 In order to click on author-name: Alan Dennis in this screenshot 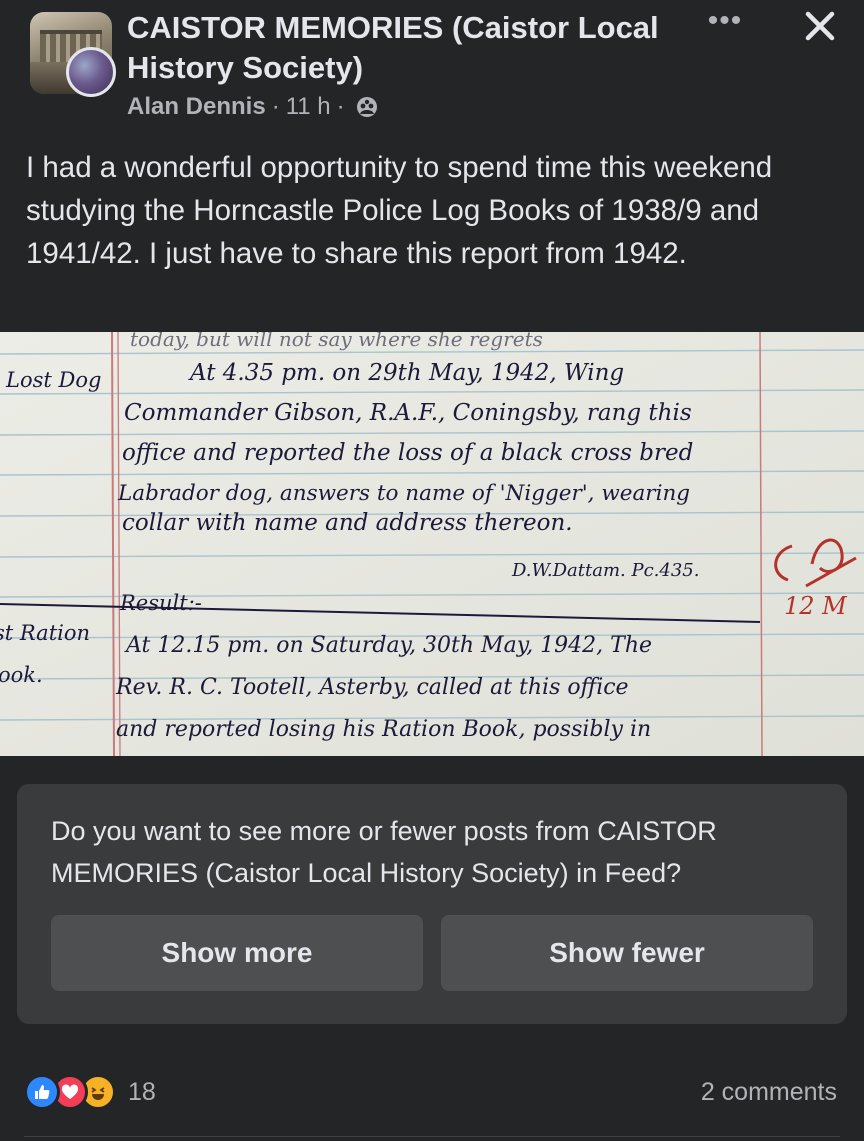, I will do `click(196, 107)`.